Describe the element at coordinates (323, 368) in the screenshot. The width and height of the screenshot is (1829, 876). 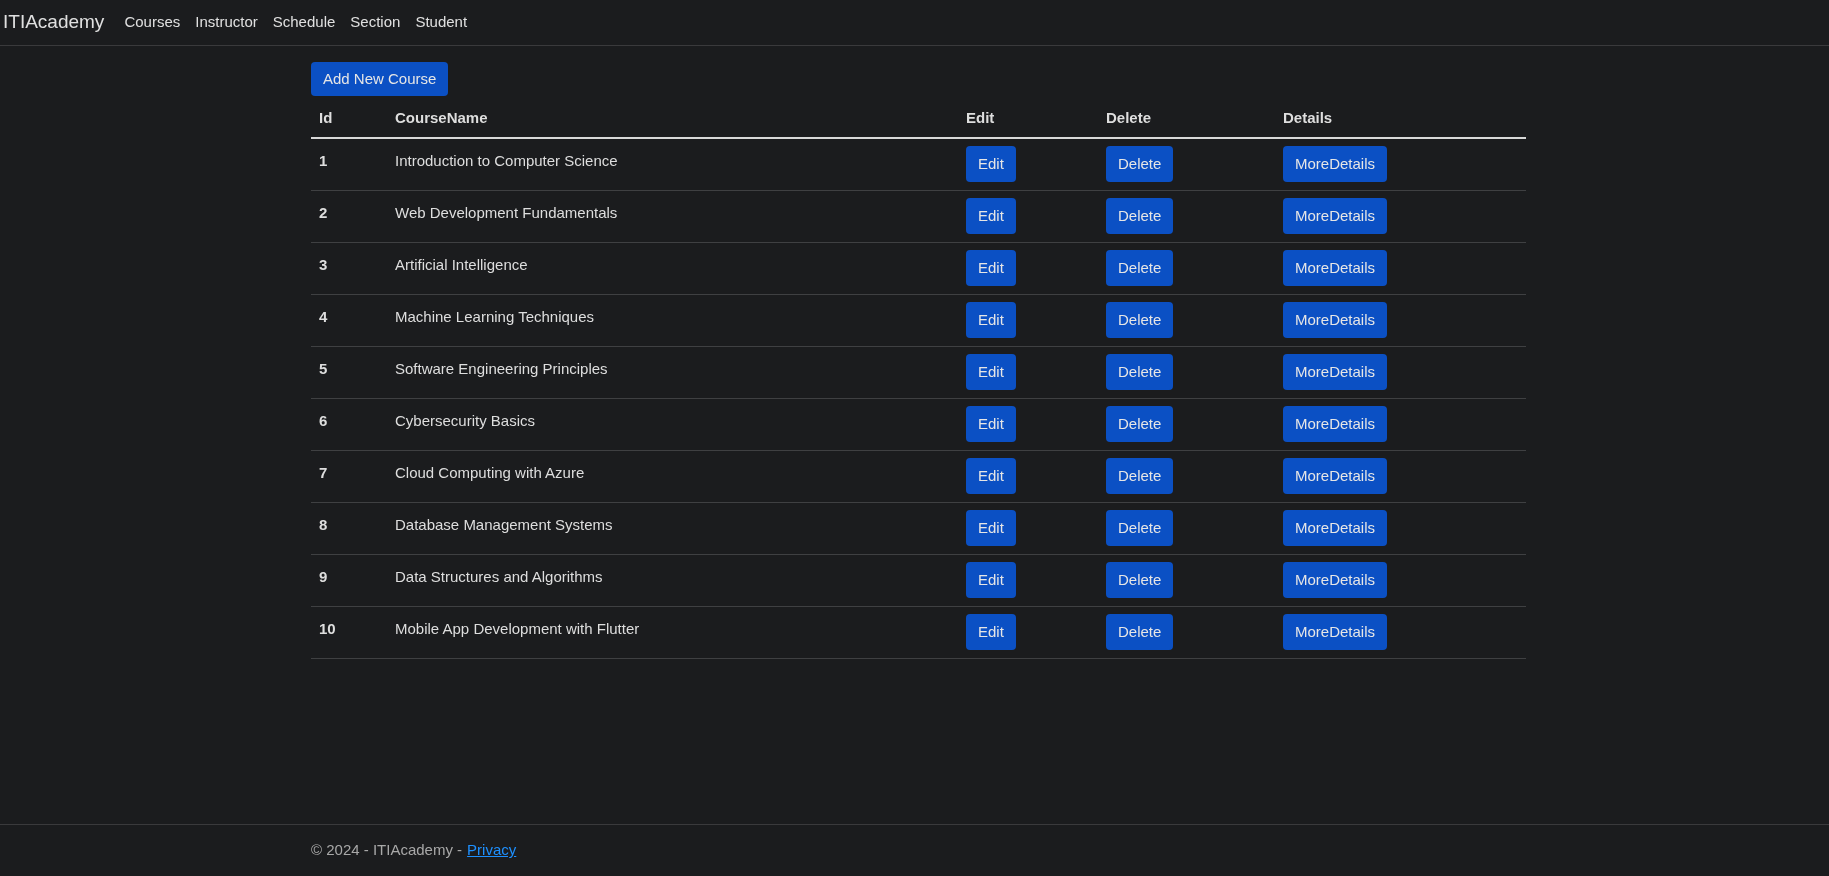
I see `table-cell: 5` at that location.